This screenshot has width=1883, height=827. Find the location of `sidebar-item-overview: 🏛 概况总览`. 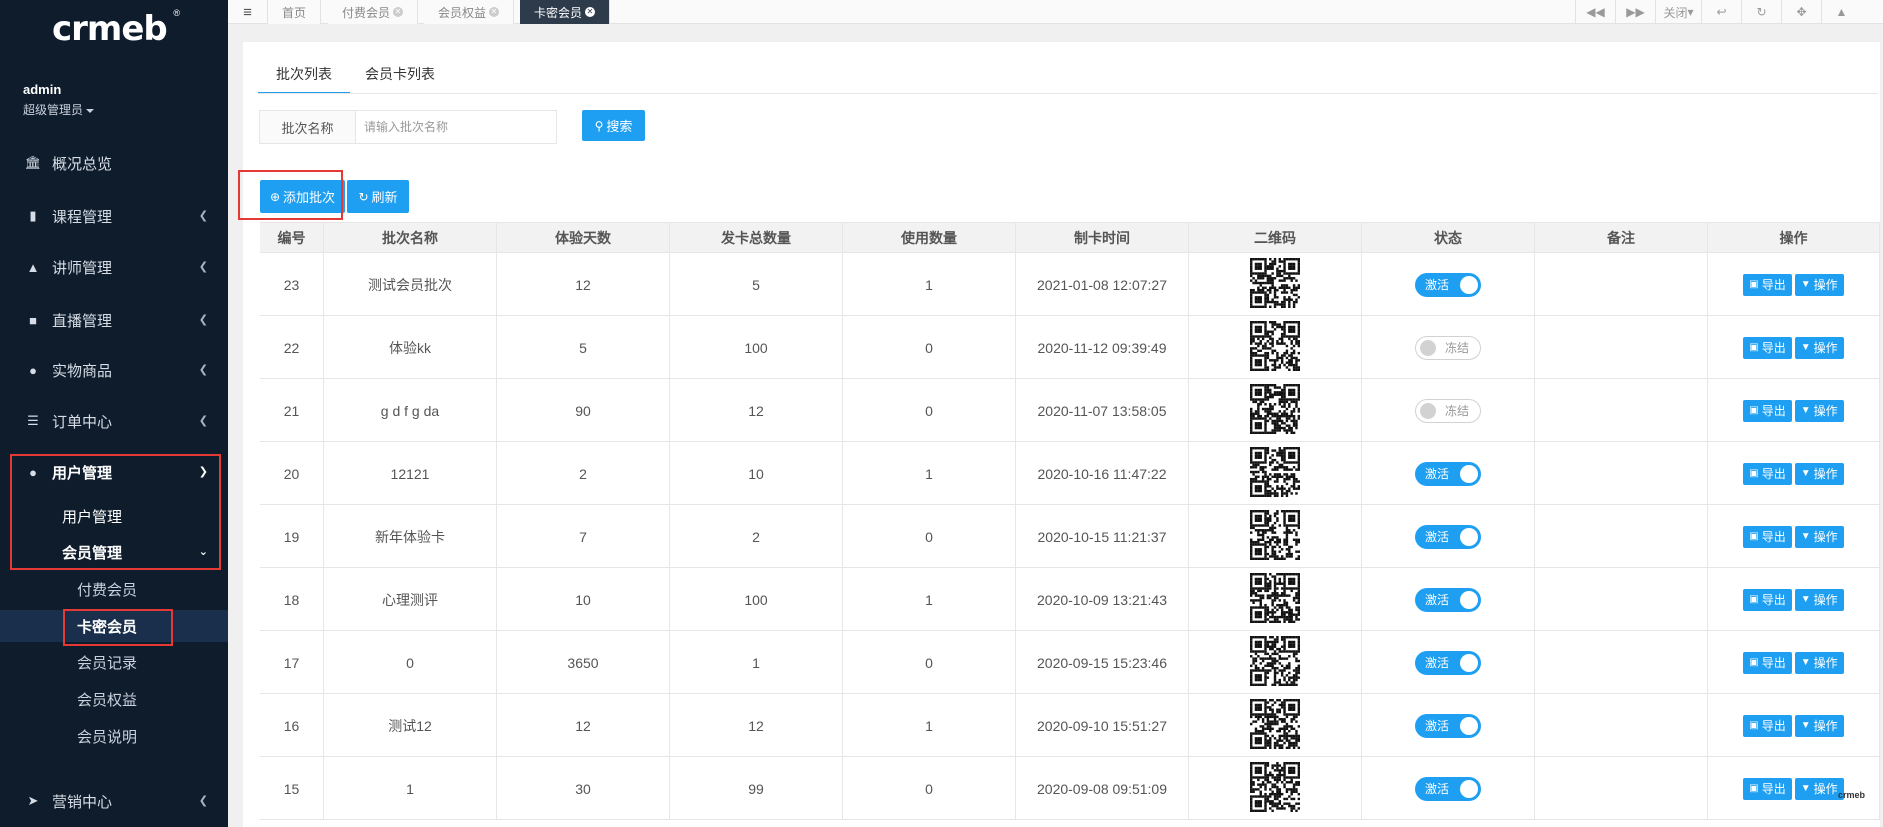

sidebar-item-overview: 🏛 概况总览 is located at coordinates (114, 163).